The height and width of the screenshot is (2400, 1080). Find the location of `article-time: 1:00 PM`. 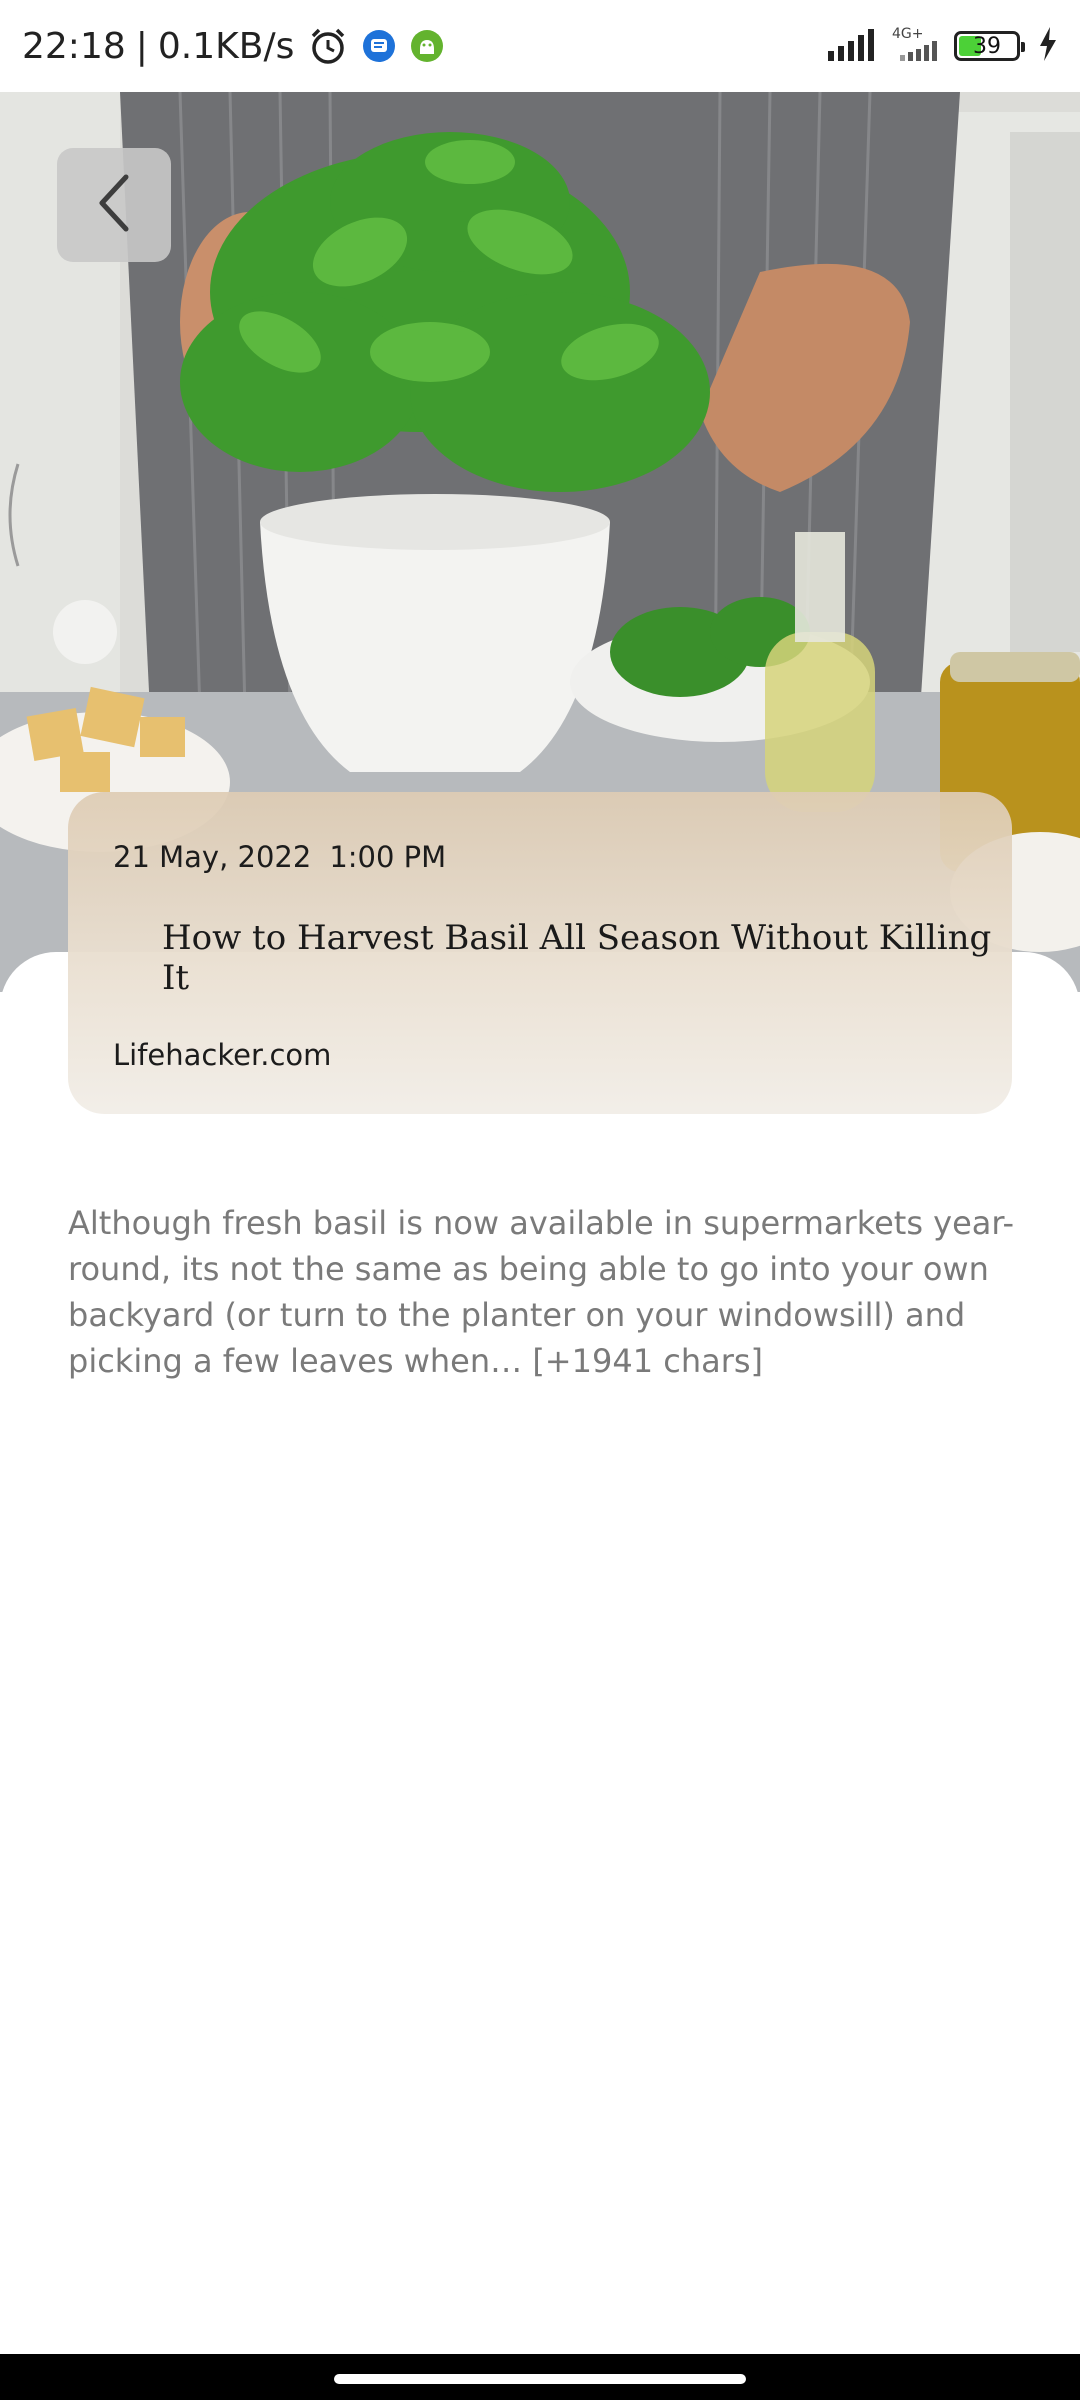

article-time: 1:00 PM is located at coordinates (388, 857).